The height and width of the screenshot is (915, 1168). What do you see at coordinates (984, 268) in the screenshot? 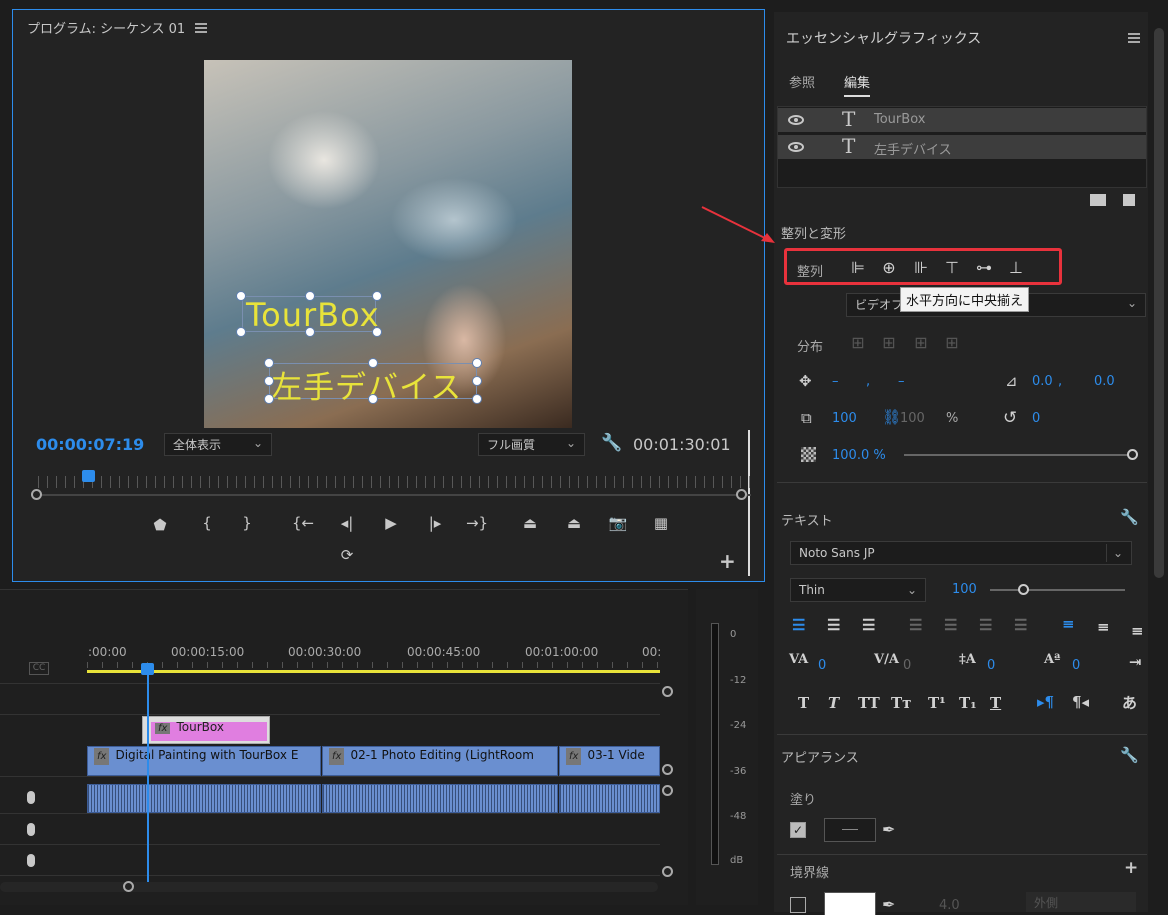
I see `align-vertical-center-icon: ⊶` at bounding box center [984, 268].